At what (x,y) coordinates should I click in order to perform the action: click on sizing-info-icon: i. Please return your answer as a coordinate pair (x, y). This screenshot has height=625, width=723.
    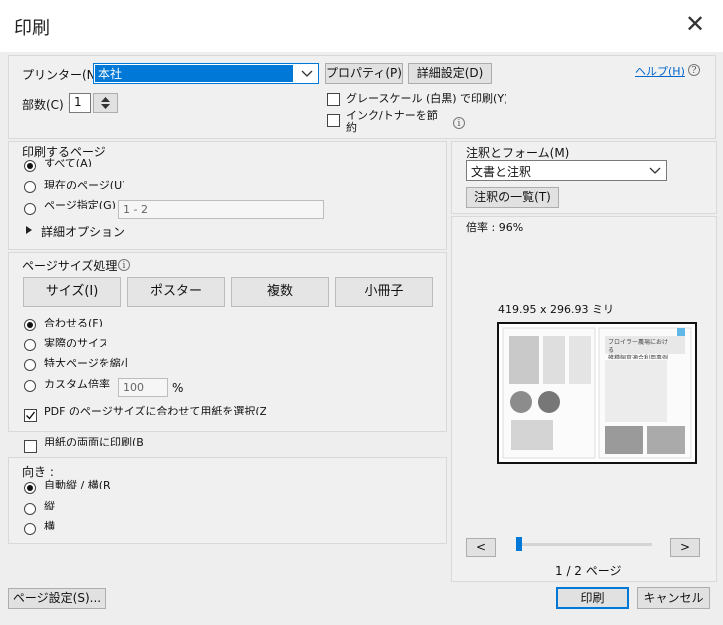
    Looking at the image, I should click on (124, 265).